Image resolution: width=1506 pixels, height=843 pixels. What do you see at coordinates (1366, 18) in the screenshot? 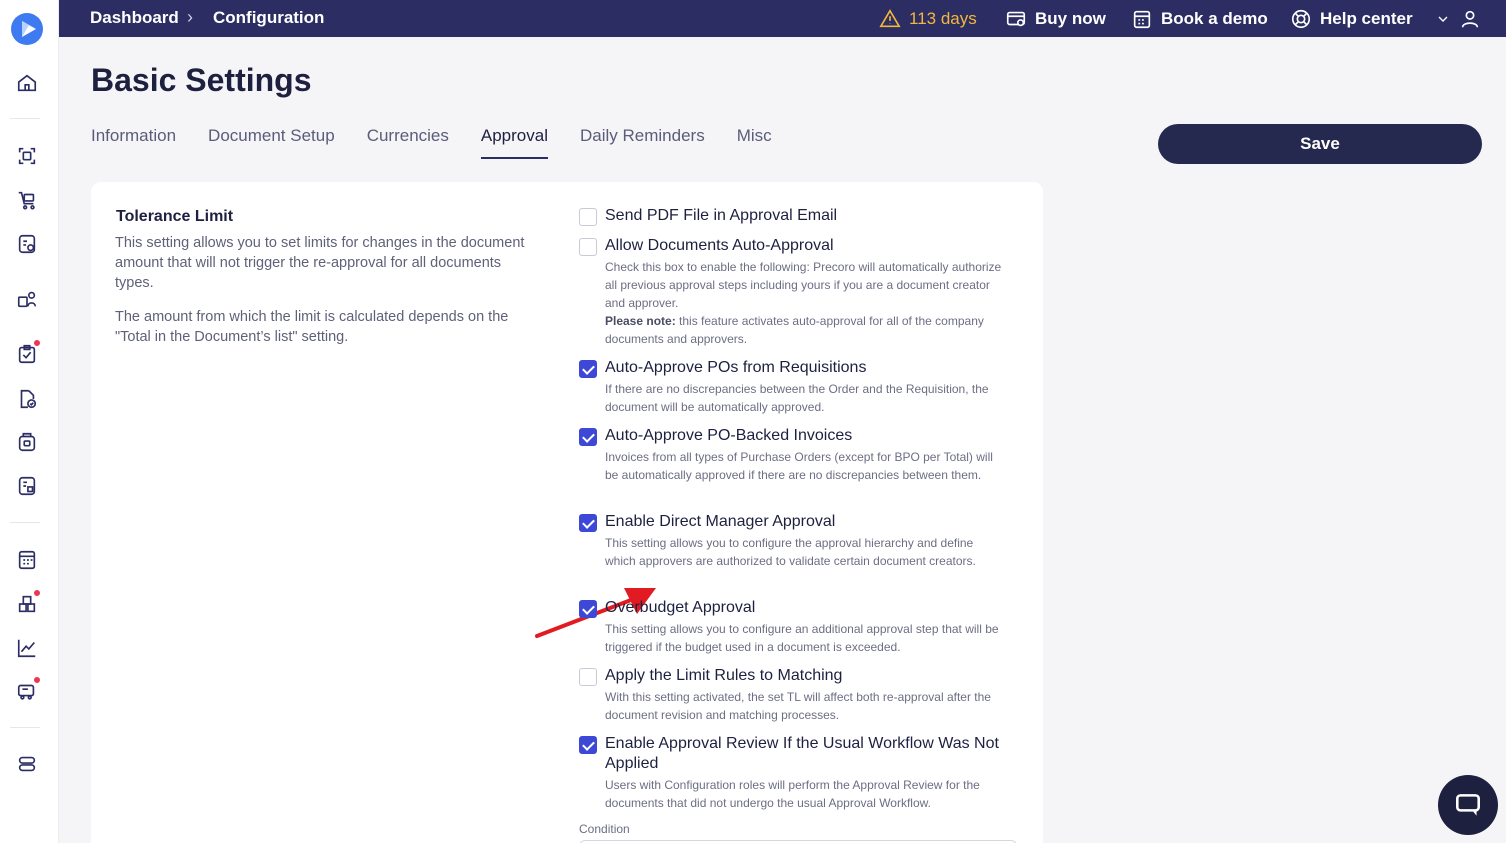
I see `help-center-label: Help center` at bounding box center [1366, 18].